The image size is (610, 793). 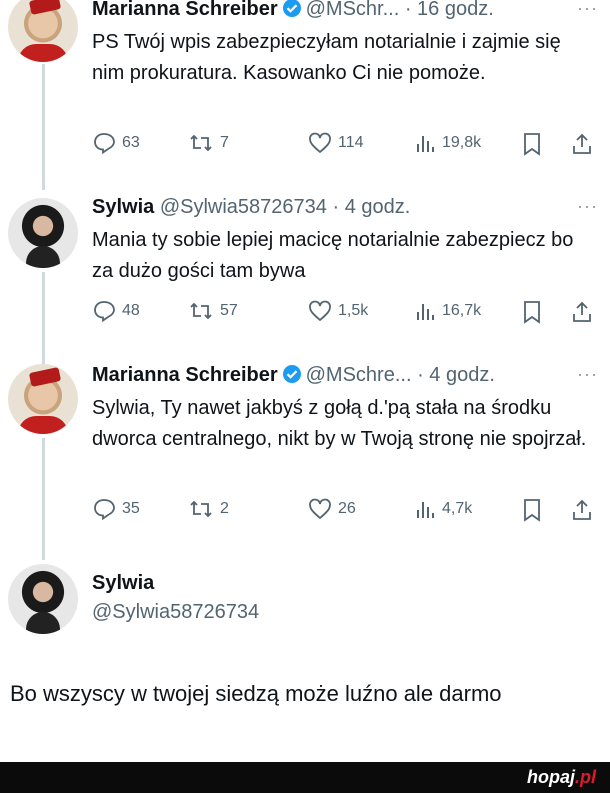 I want to click on reply-button: 63, so click(x=116, y=143).